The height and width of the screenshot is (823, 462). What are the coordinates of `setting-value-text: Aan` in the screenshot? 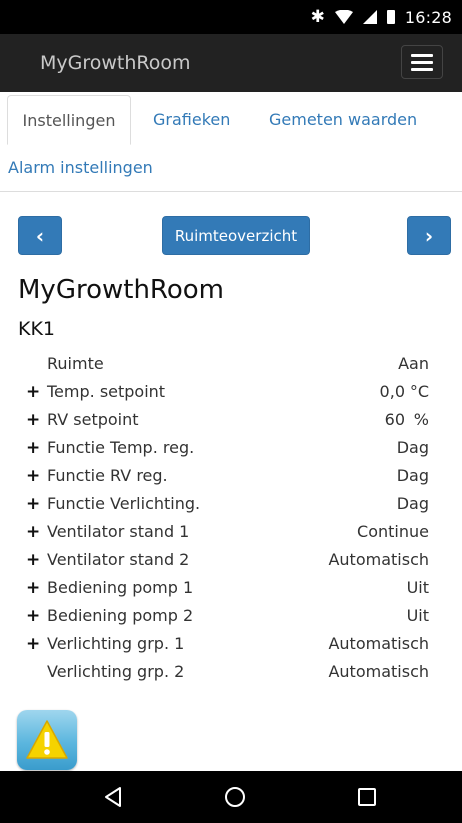 It's located at (413, 363).